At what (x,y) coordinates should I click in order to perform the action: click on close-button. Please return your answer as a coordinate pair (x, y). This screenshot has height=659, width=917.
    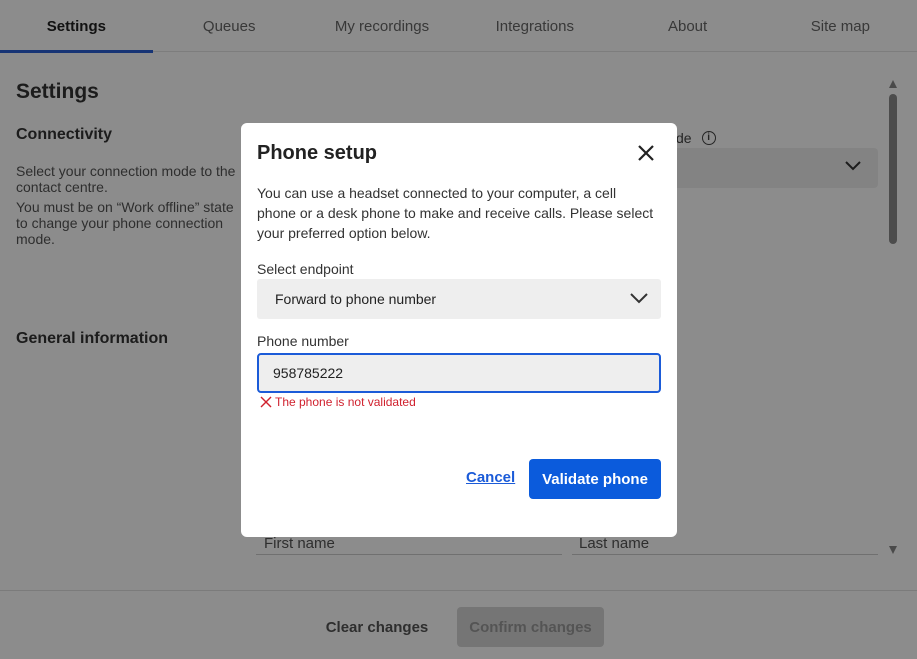
    Looking at the image, I should click on (646, 153).